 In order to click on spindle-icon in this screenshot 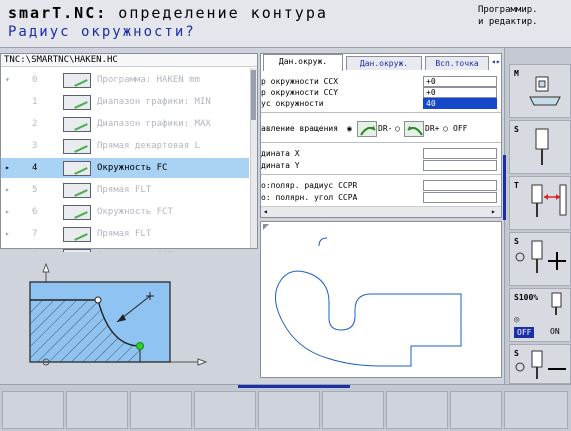, I will do `click(542, 146)`.